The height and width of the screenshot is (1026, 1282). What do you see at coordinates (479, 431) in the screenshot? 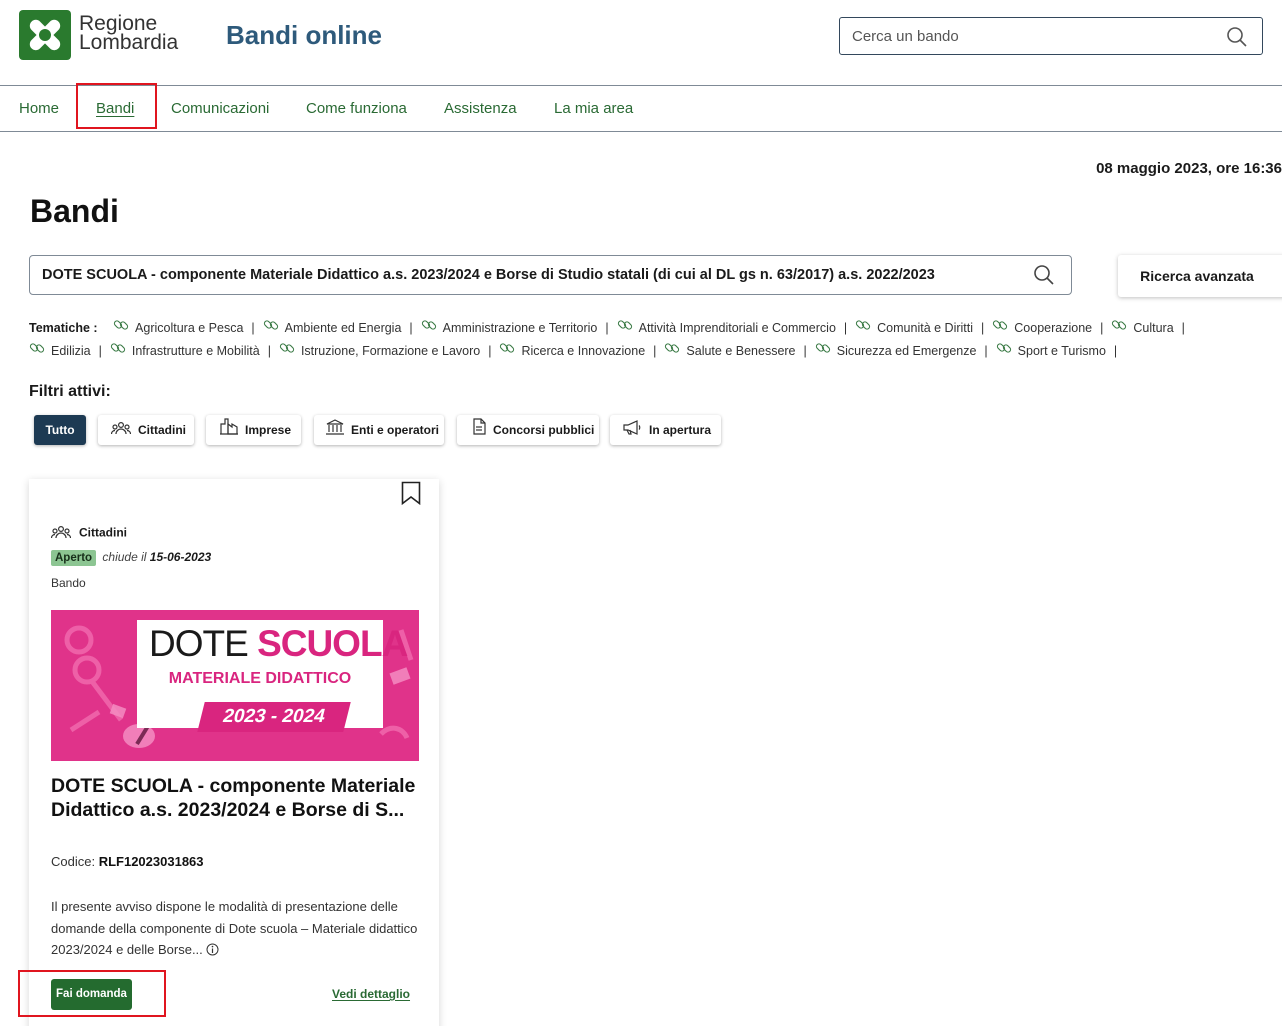
I see `document-icon` at bounding box center [479, 431].